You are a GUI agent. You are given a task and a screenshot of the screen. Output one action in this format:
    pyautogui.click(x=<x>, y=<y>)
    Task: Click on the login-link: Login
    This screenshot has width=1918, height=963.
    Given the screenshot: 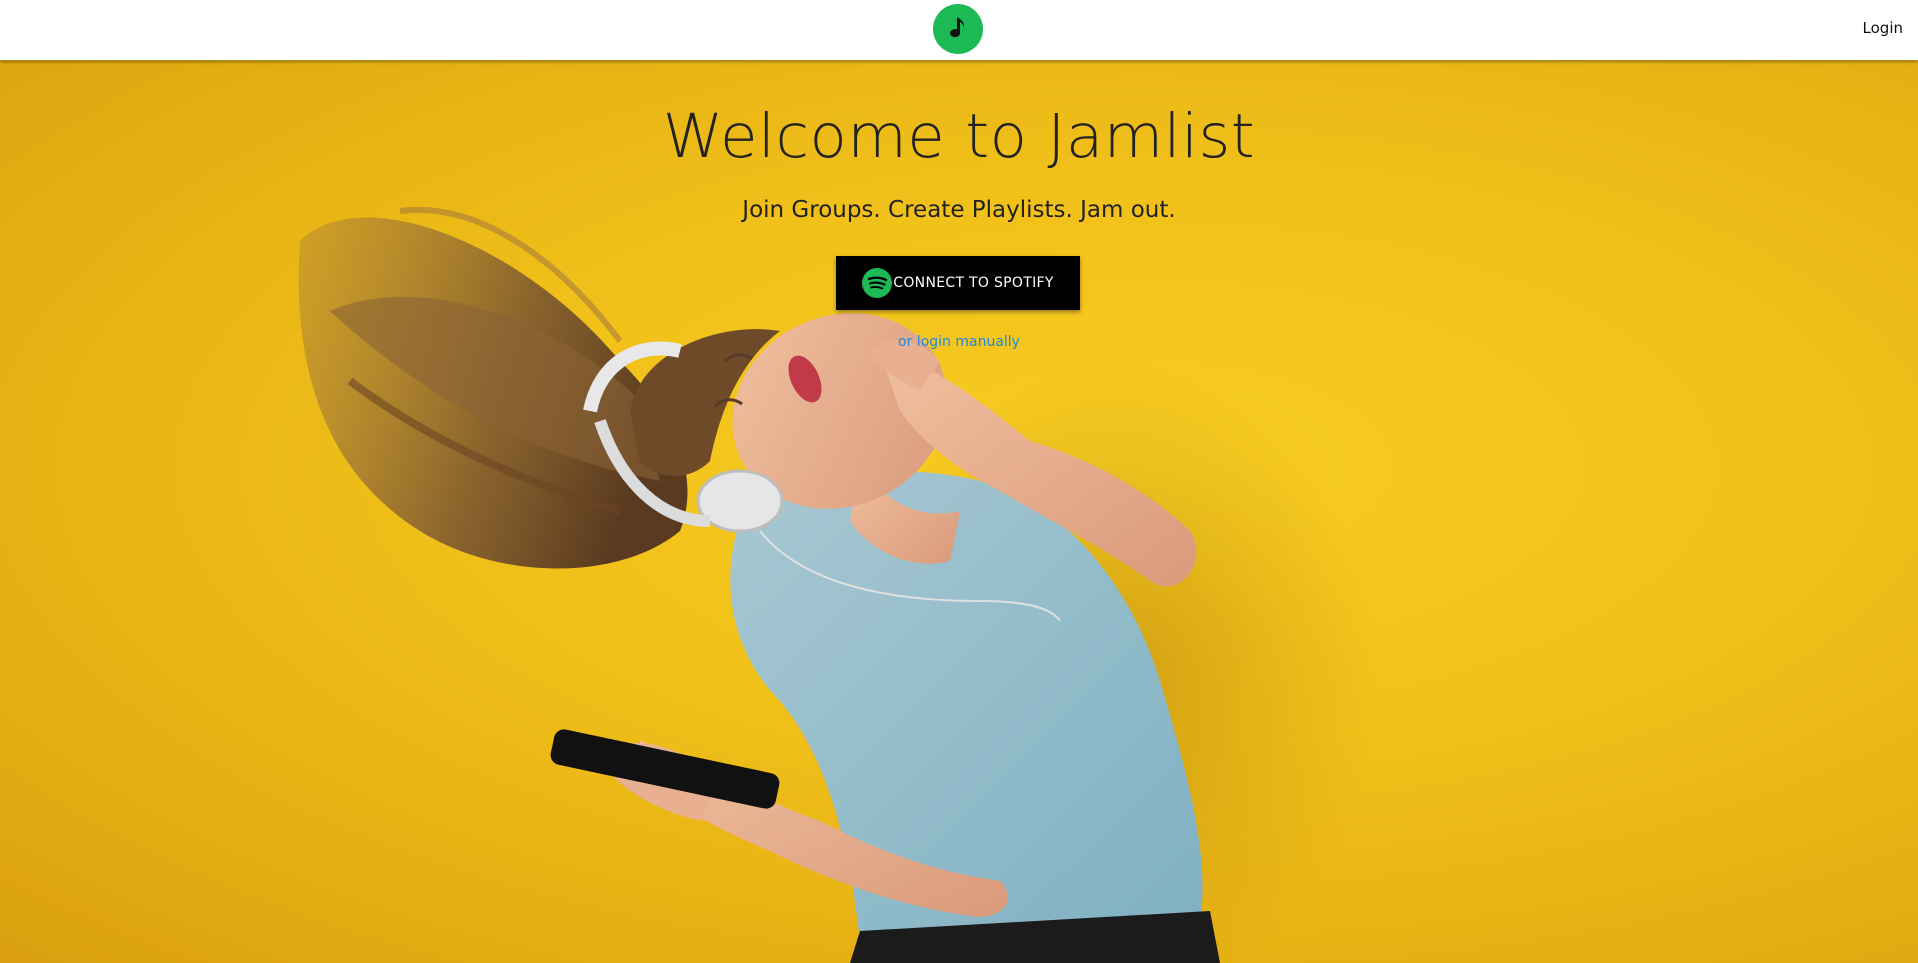 What is the action you would take?
    pyautogui.click(x=1883, y=28)
    